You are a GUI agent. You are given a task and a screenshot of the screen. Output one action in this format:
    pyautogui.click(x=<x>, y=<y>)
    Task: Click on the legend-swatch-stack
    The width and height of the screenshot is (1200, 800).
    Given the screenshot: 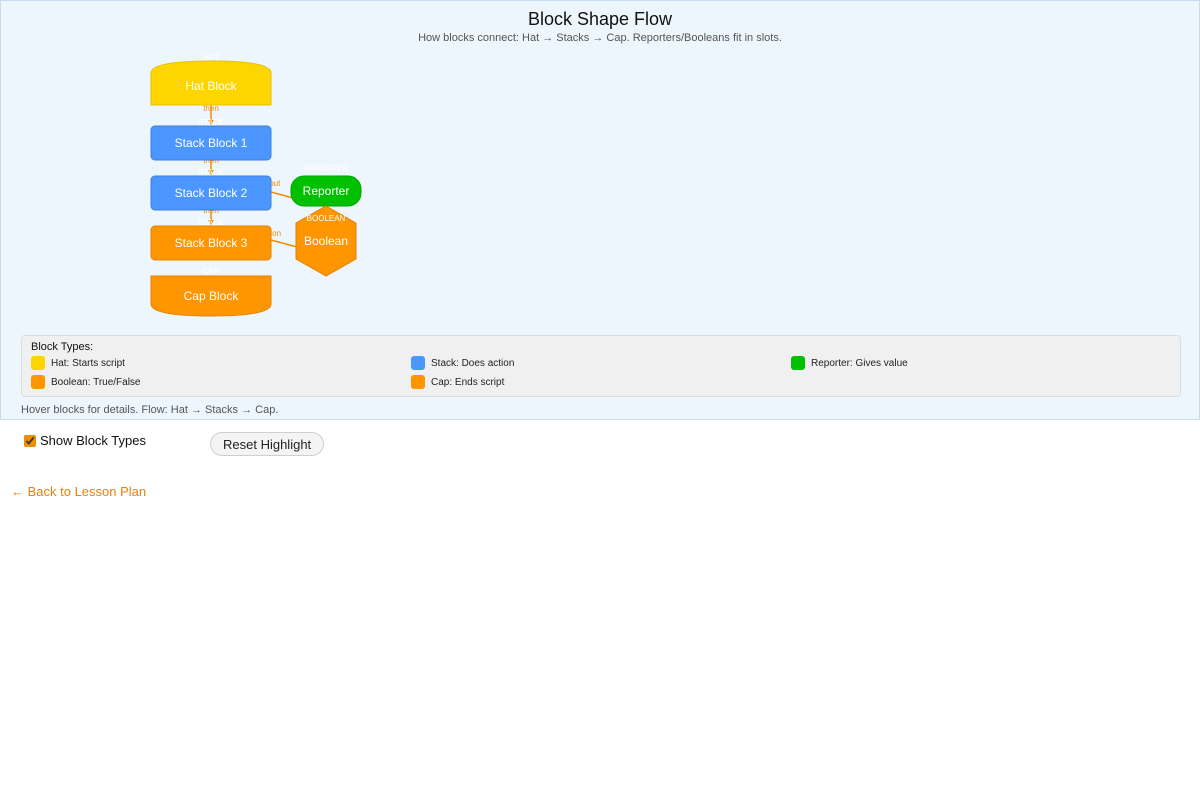 What is the action you would take?
    pyautogui.click(x=418, y=363)
    